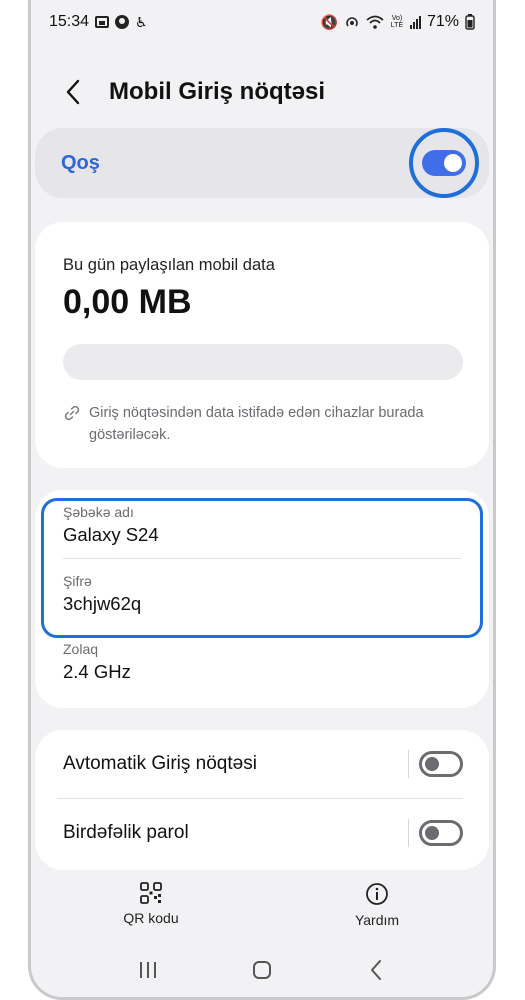 The height and width of the screenshot is (1000, 525). Describe the element at coordinates (122, 22) in the screenshot. I see `account-icon` at that location.